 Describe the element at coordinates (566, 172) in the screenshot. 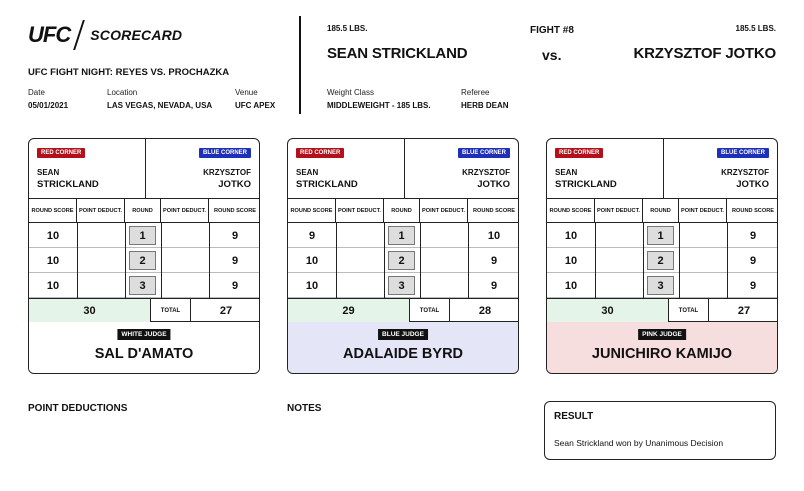

I see `red-first-name: SEAN` at that location.